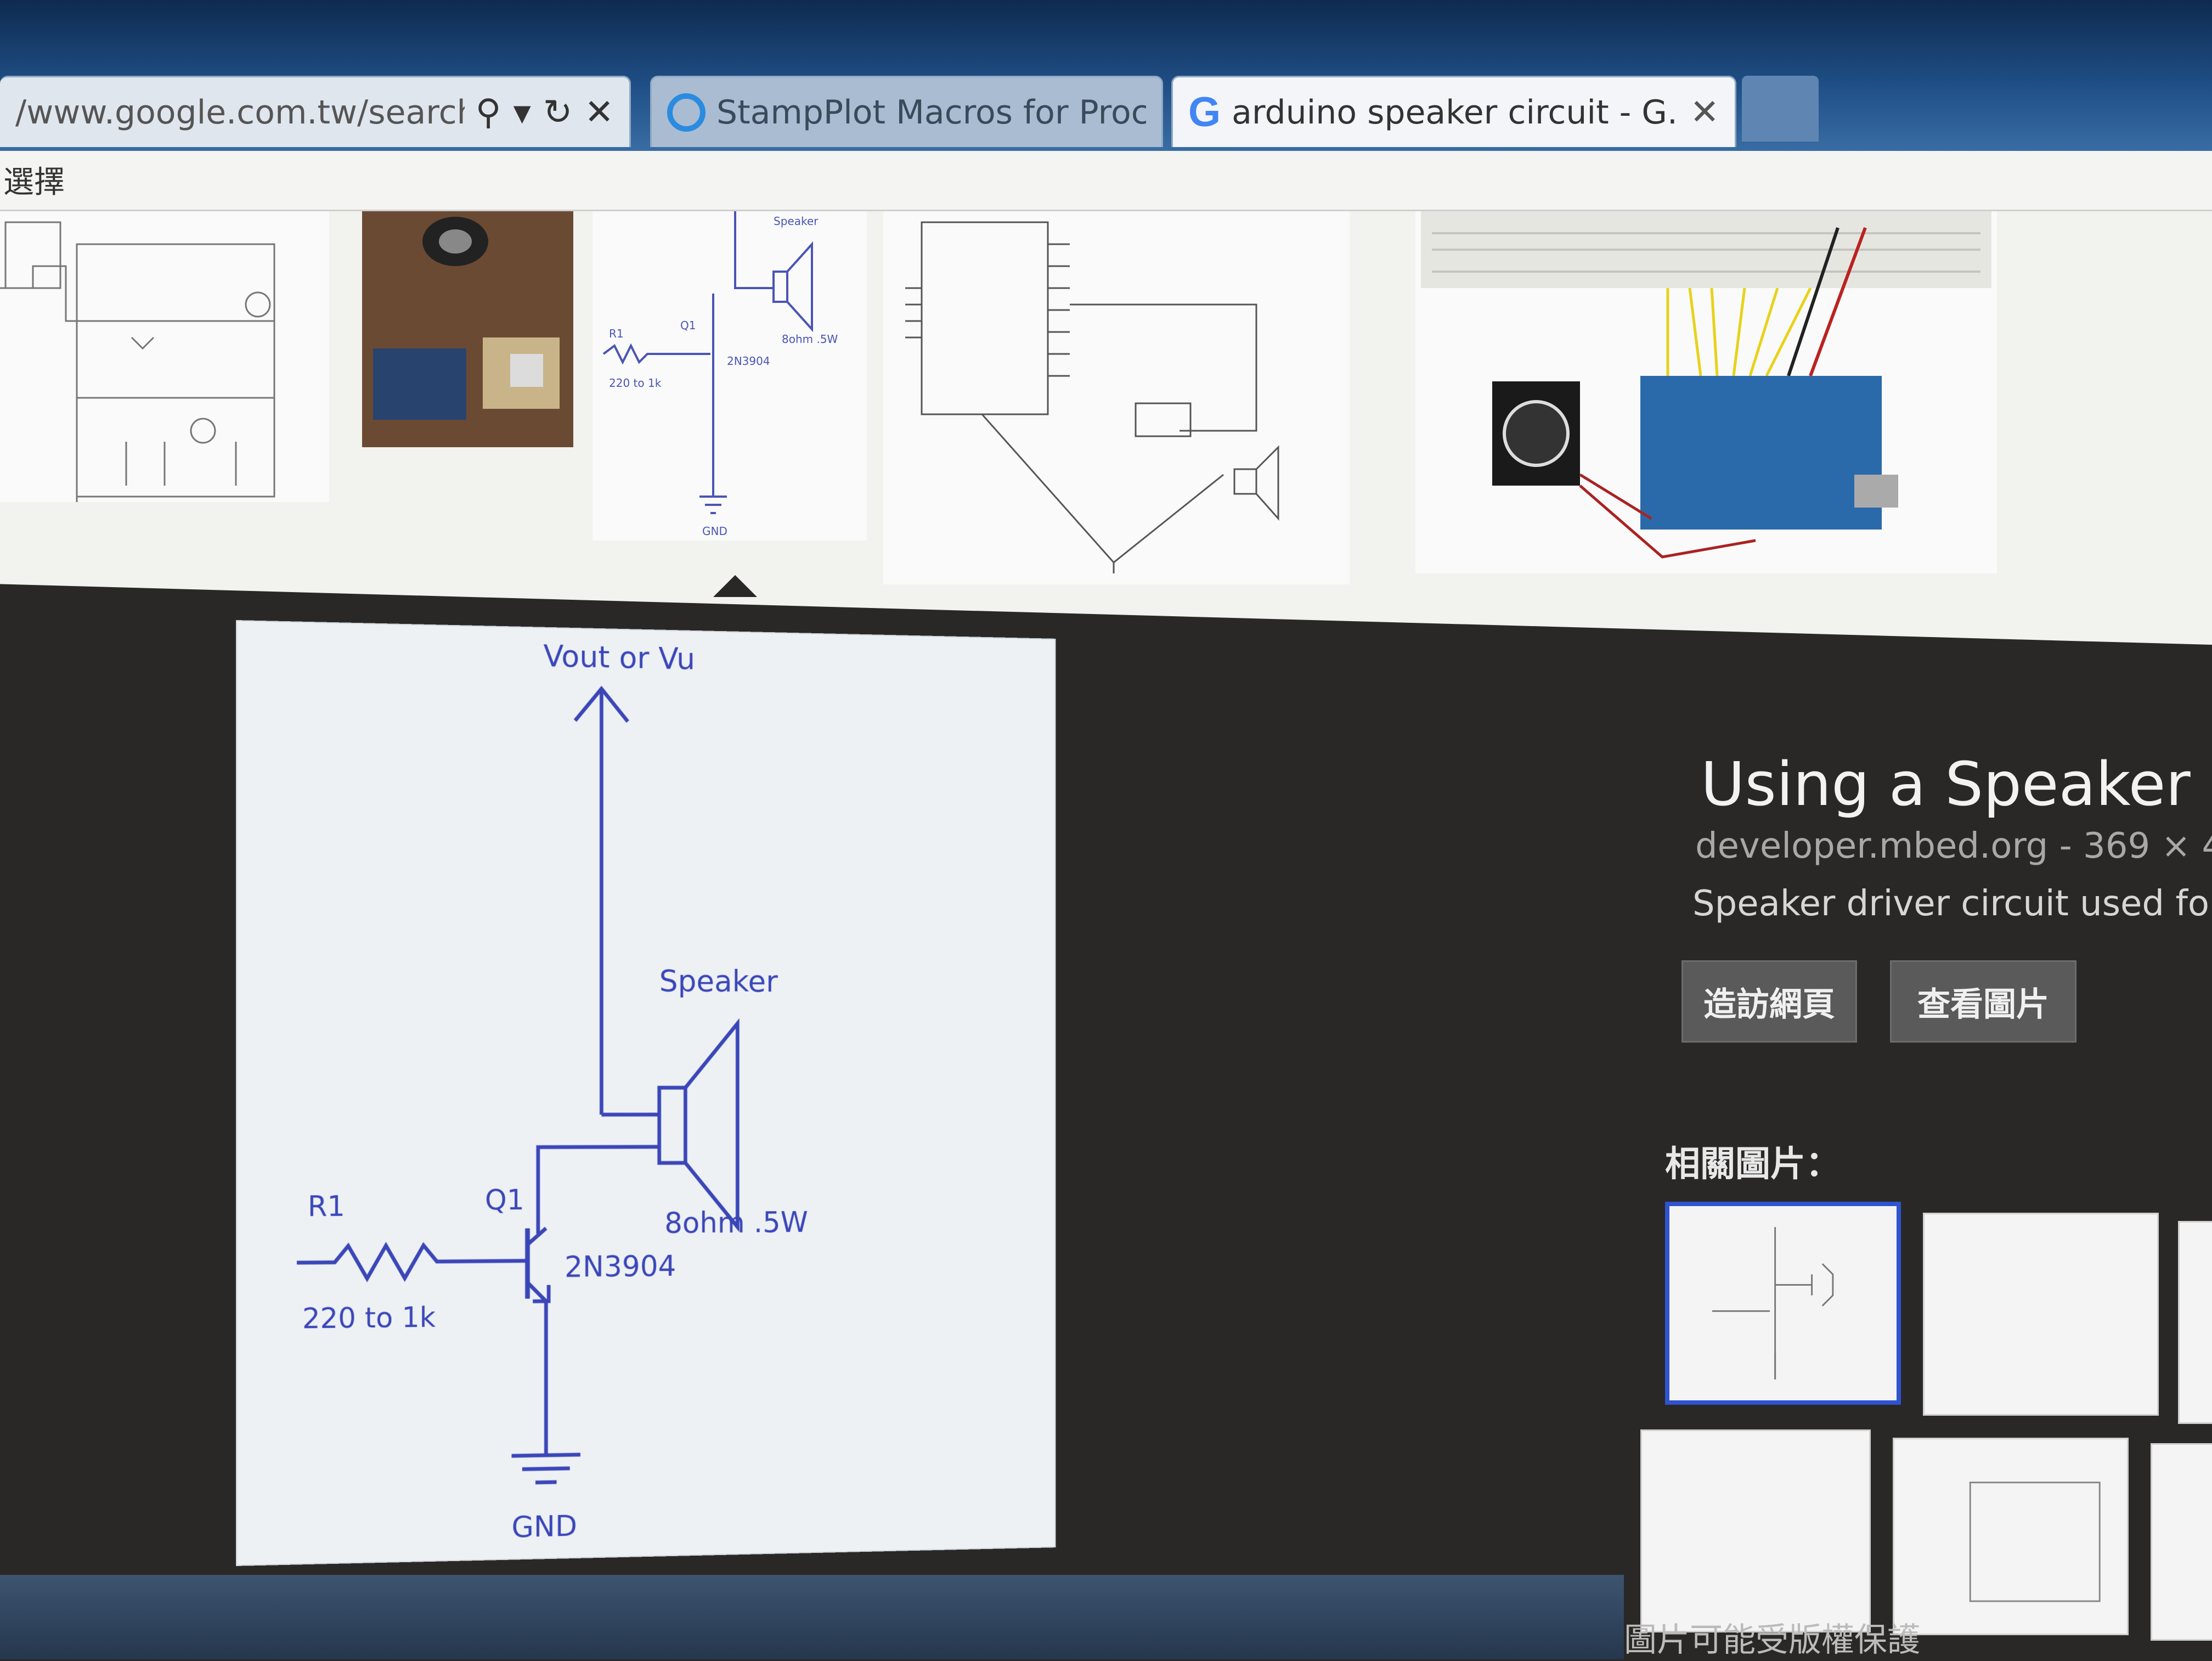 This screenshot has width=2212, height=1661. What do you see at coordinates (672, 1126) in the screenshot?
I see `speaker-magnet` at bounding box center [672, 1126].